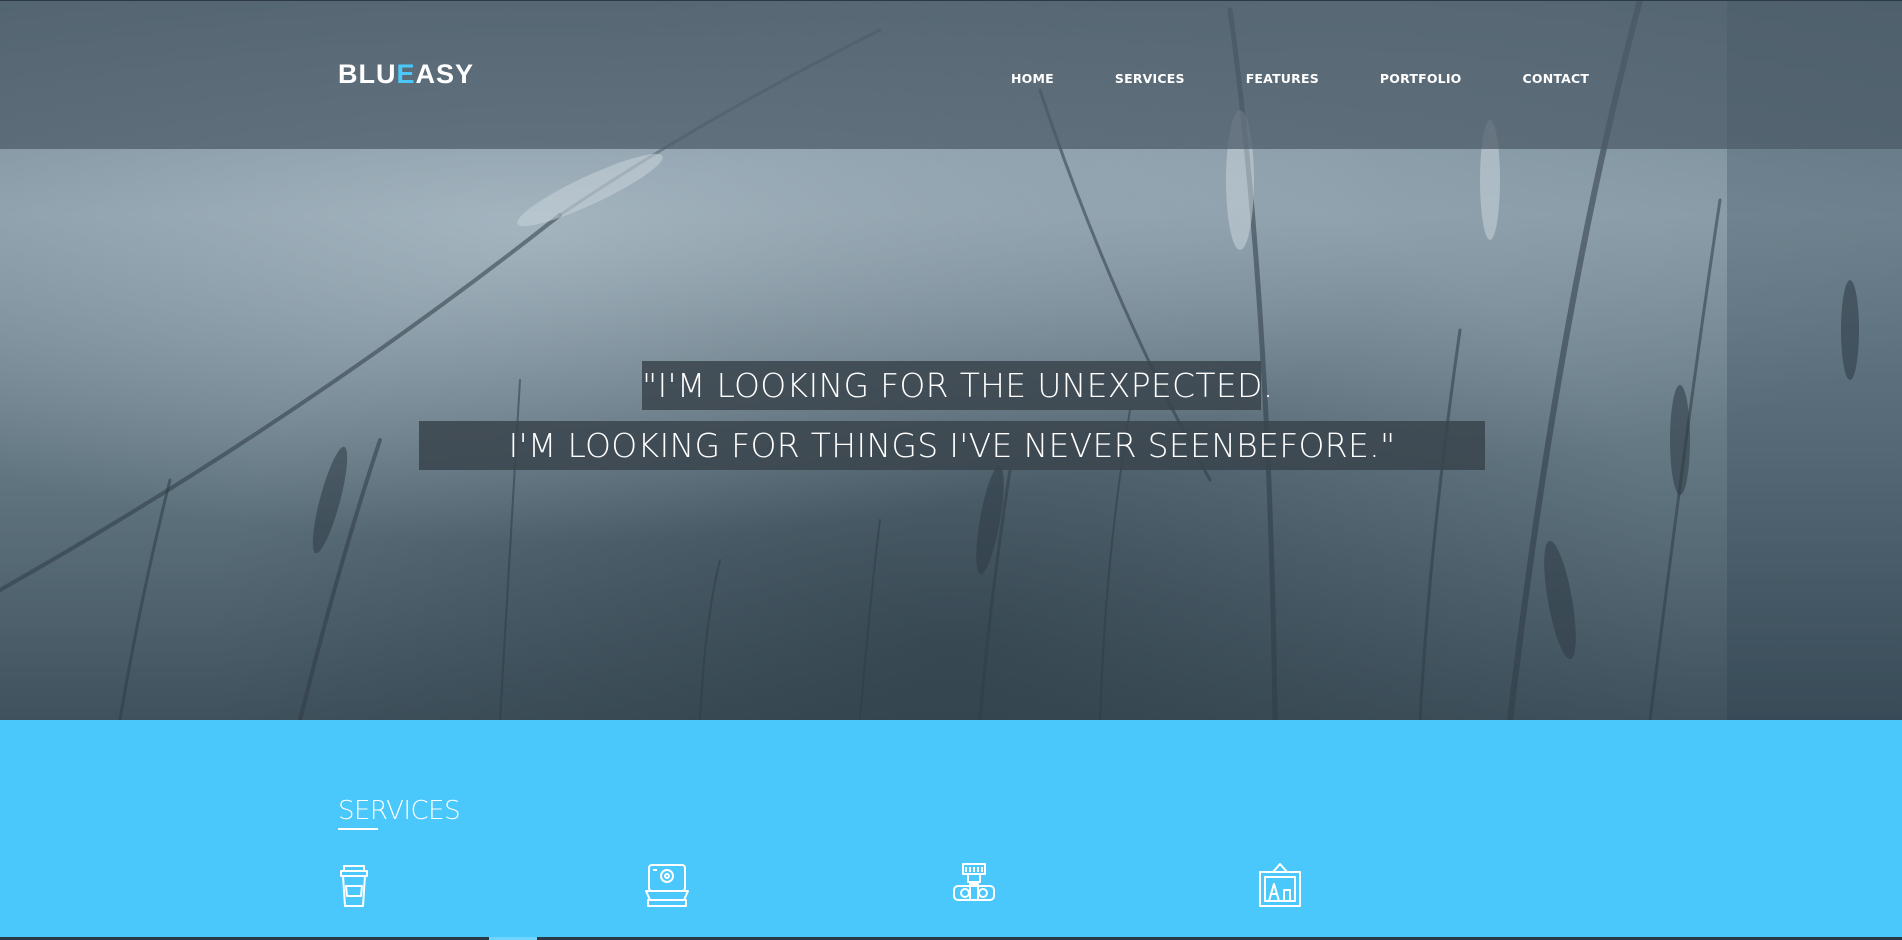  What do you see at coordinates (1150, 78) in the screenshot?
I see `nav-services: SERVICES` at bounding box center [1150, 78].